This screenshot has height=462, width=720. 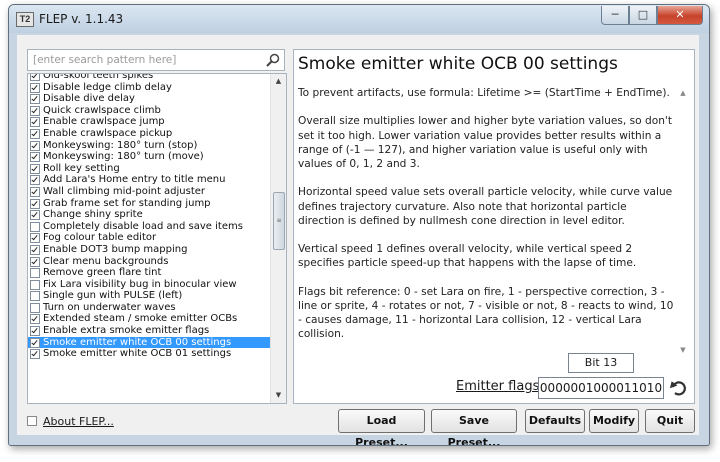 I want to click on list-item: Monkeyswing: 180° turn (stop), so click(x=149, y=146).